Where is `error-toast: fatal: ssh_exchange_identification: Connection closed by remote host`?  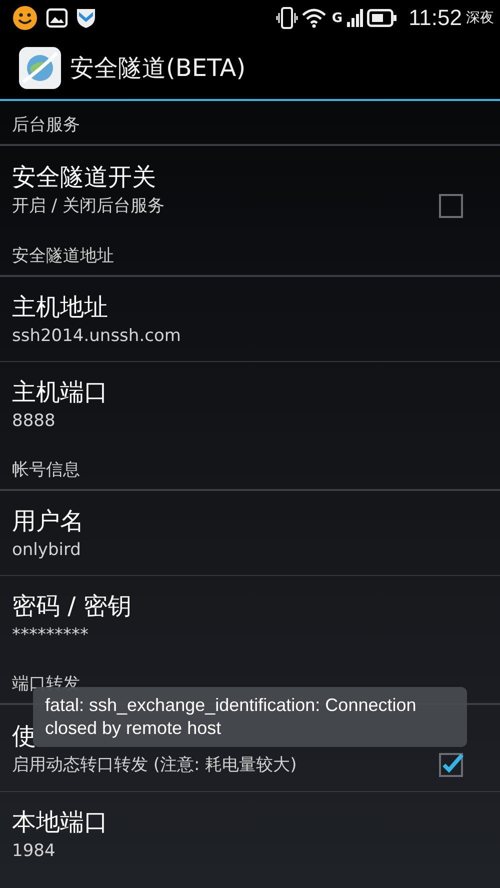
error-toast: fatal: ssh_exchange_identification: Connection closed by remote host is located at coordinates (250, 717).